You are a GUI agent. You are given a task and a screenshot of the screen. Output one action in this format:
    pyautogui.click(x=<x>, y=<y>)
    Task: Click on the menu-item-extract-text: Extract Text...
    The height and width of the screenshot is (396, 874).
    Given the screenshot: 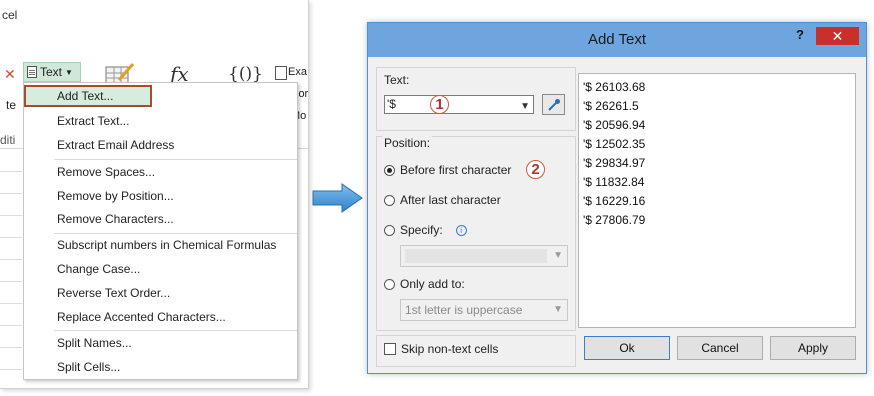 What is the action you would take?
    pyautogui.click(x=160, y=121)
    